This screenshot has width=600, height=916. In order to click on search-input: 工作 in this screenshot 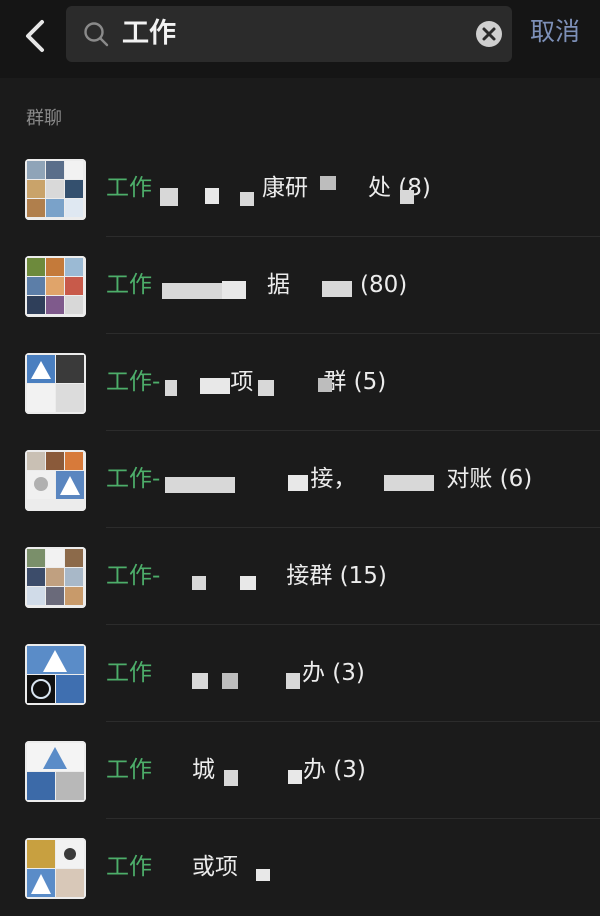, I will do `click(289, 34)`.